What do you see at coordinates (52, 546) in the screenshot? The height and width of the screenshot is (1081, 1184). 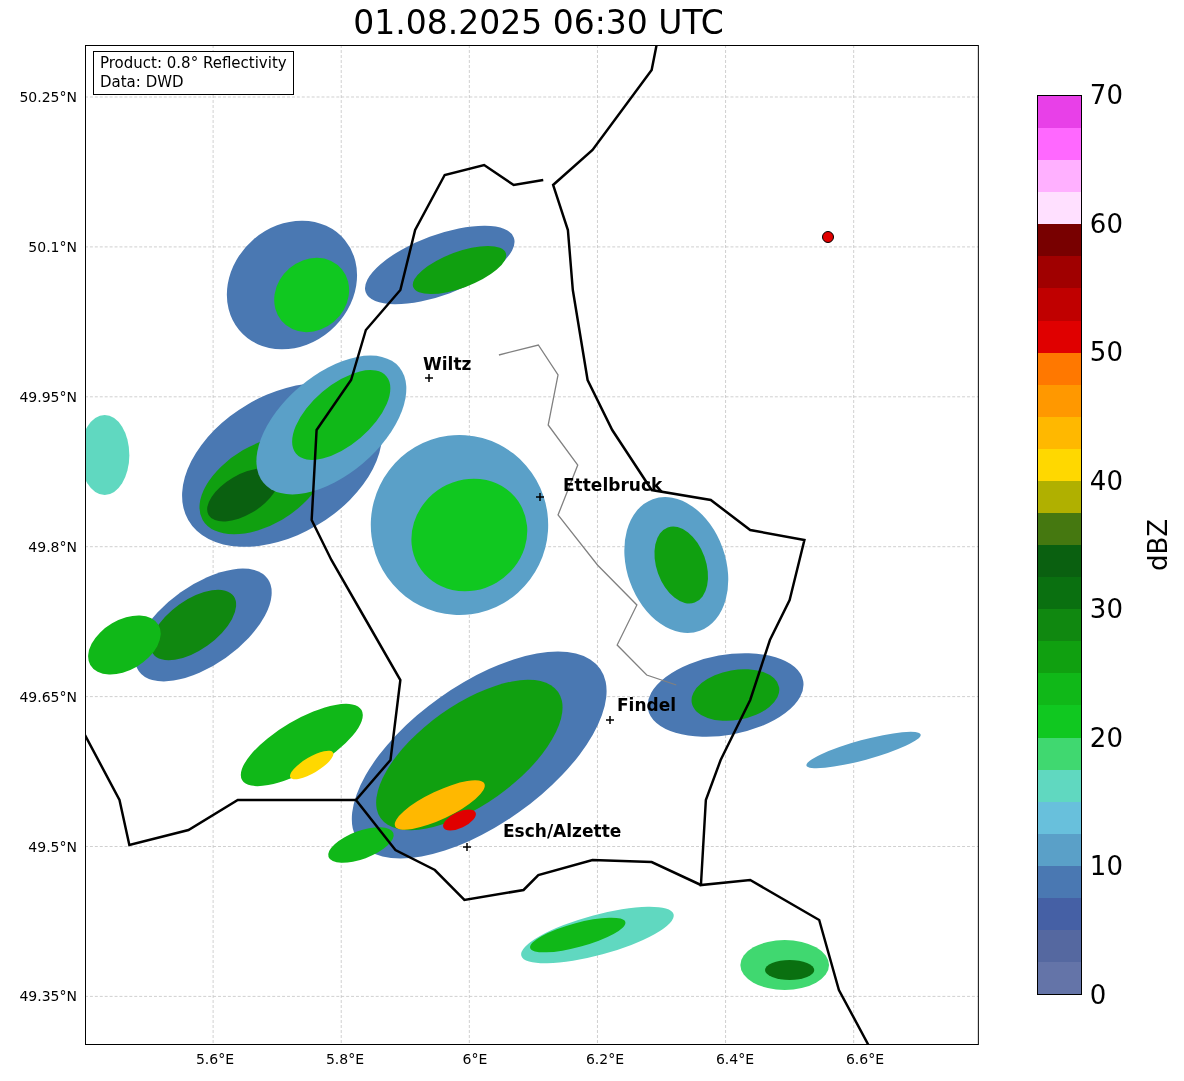 I see `latitude-tick-label: 49.8°N` at bounding box center [52, 546].